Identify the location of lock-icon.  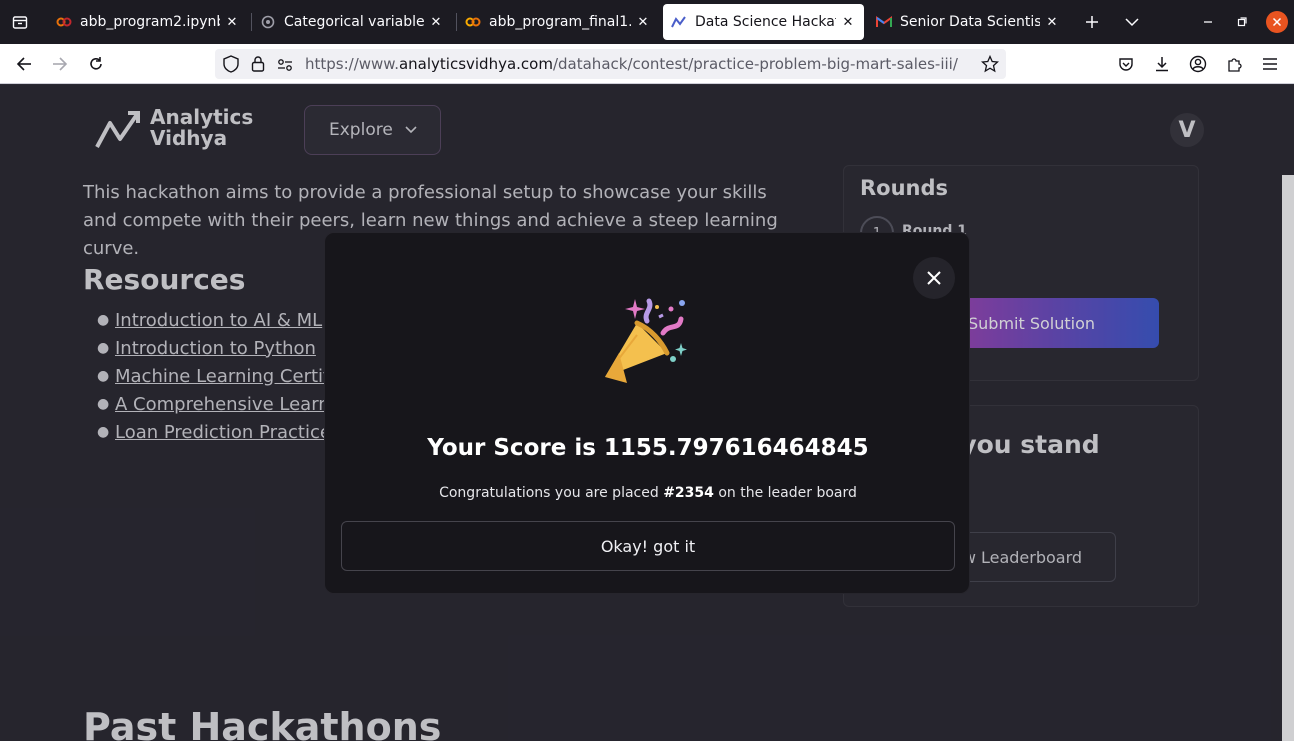
(258, 65).